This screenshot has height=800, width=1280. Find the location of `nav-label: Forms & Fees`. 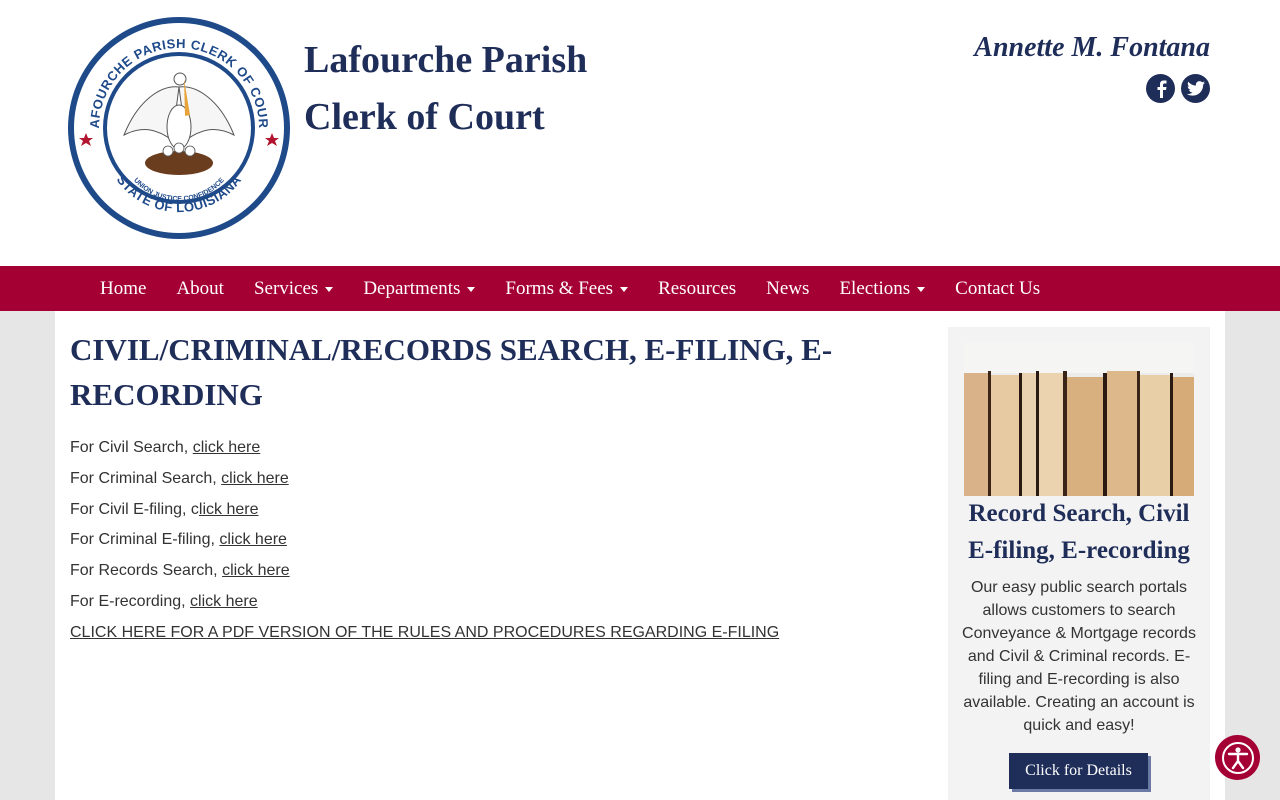

nav-label: Forms & Fees is located at coordinates (559, 288).